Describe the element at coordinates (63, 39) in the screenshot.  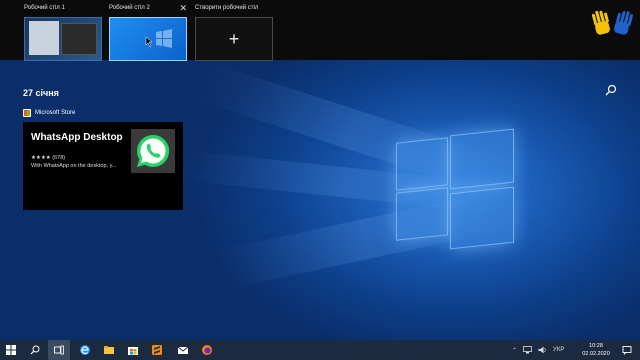
I see `virtual-desktop-1-thumbnail` at that location.